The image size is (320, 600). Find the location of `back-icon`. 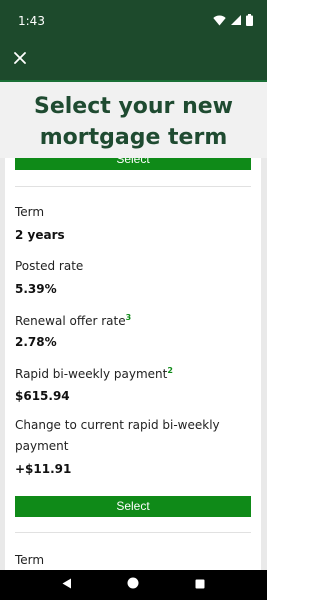

back-icon is located at coordinates (67, 585).